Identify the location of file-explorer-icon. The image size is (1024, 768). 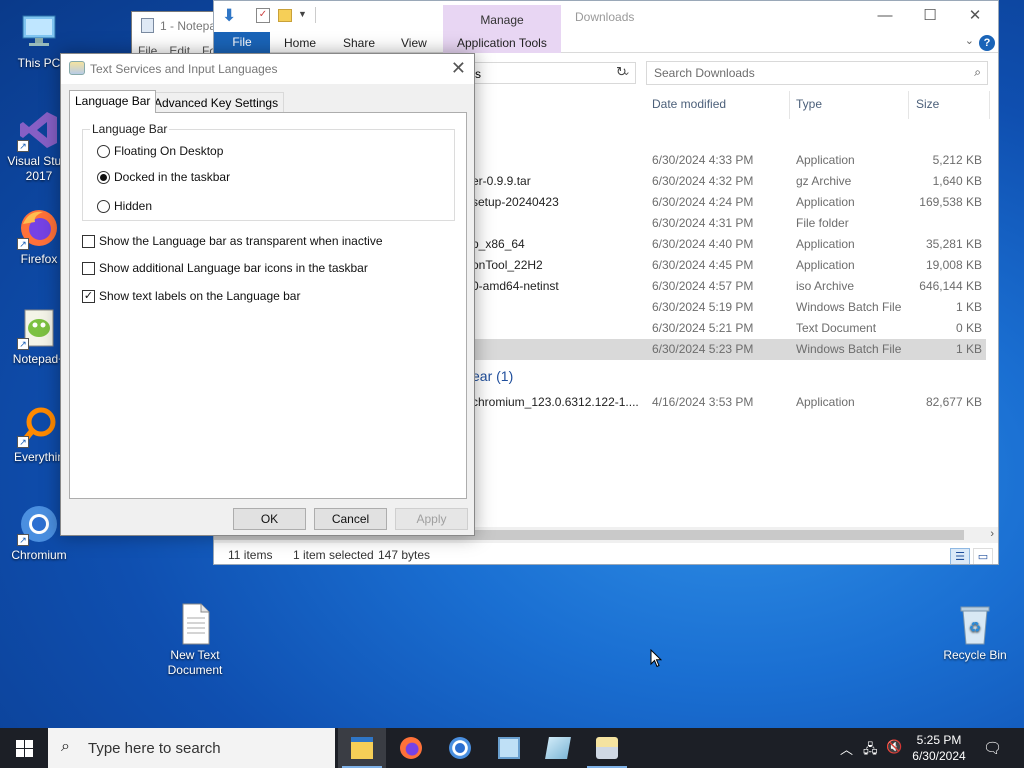
(362, 748).